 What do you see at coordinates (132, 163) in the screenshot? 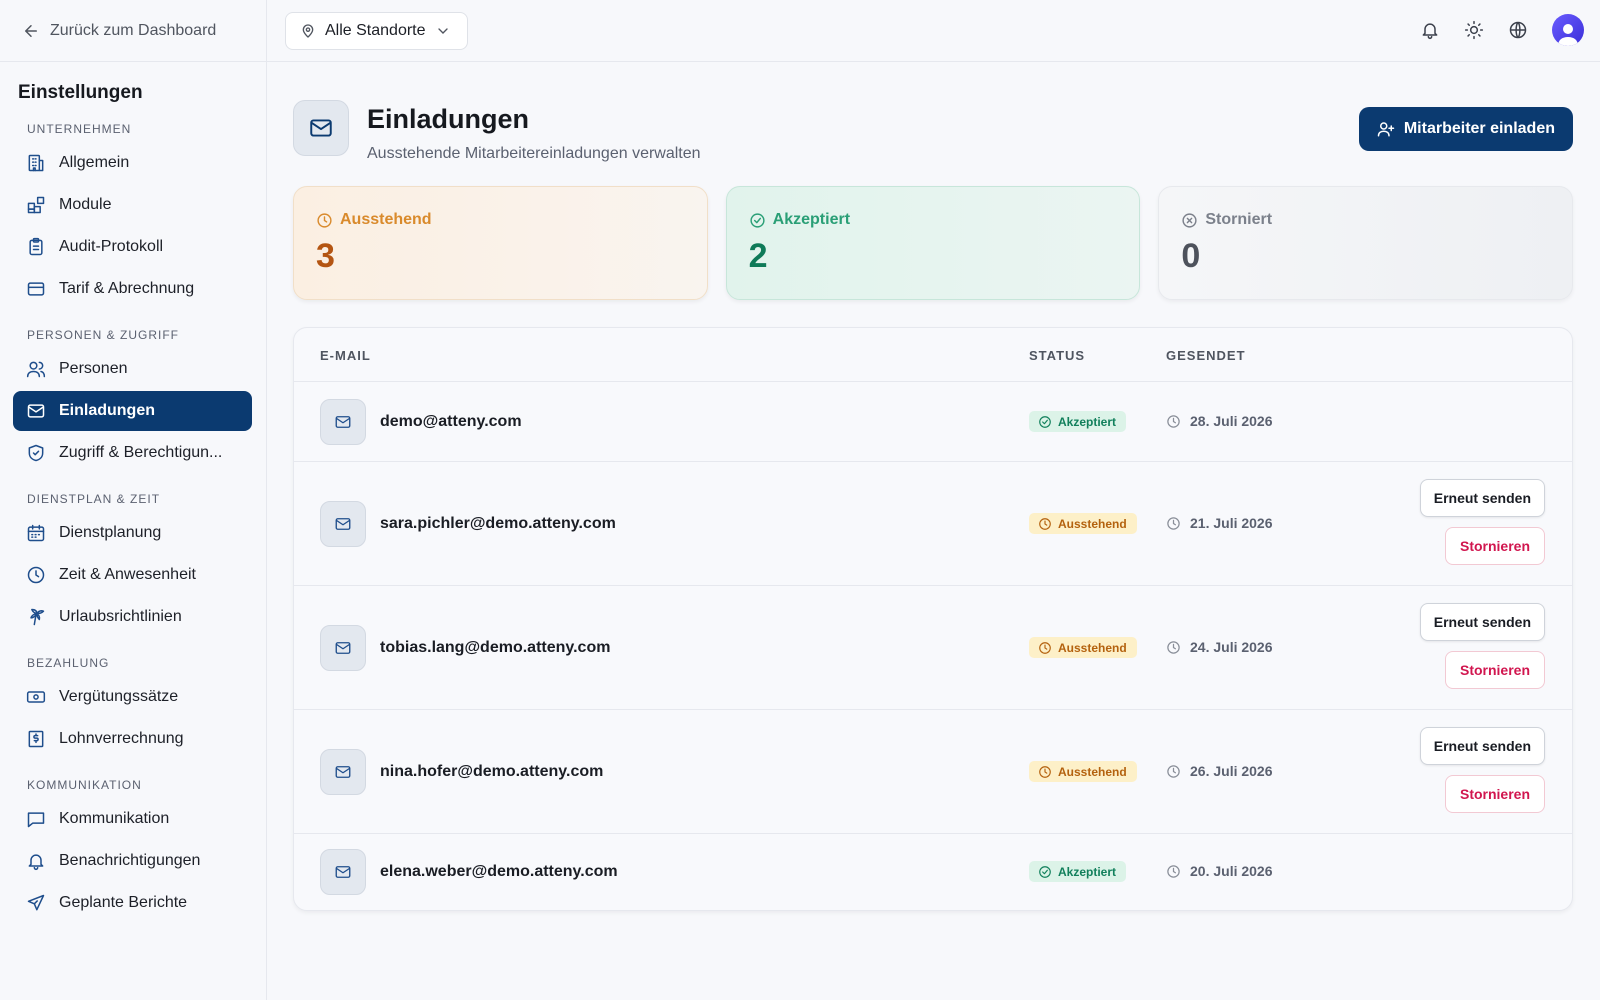
I see `sidebar-item-allgemein: Allgemein` at bounding box center [132, 163].